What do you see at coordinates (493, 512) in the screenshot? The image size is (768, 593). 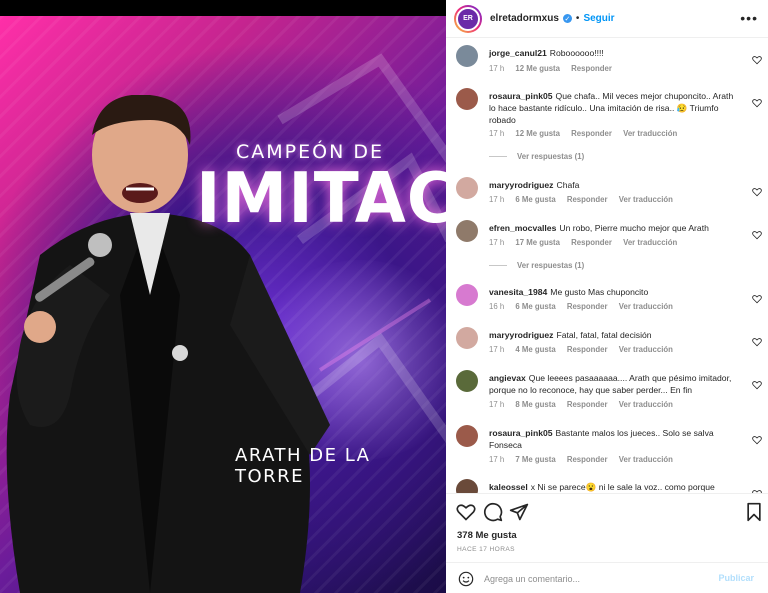 I see `comment-bubble-icon` at bounding box center [493, 512].